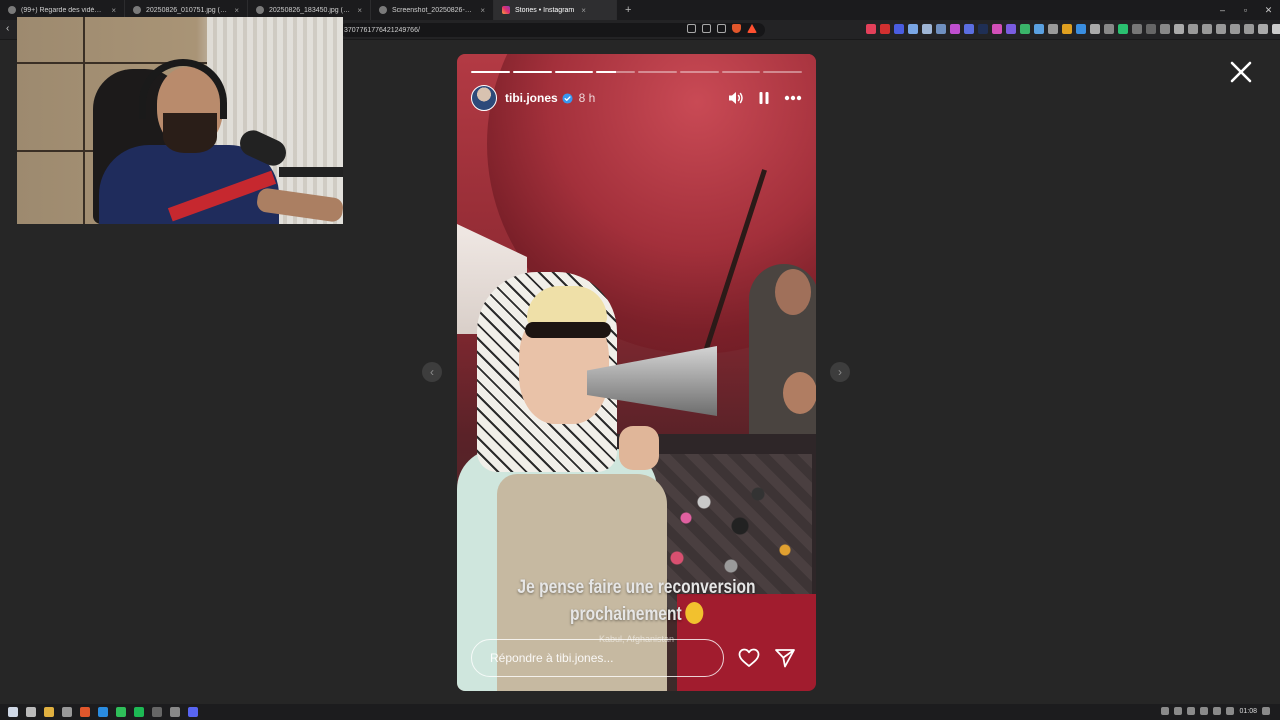  Describe the element at coordinates (764, 98) in the screenshot. I see `pause-icon` at that location.